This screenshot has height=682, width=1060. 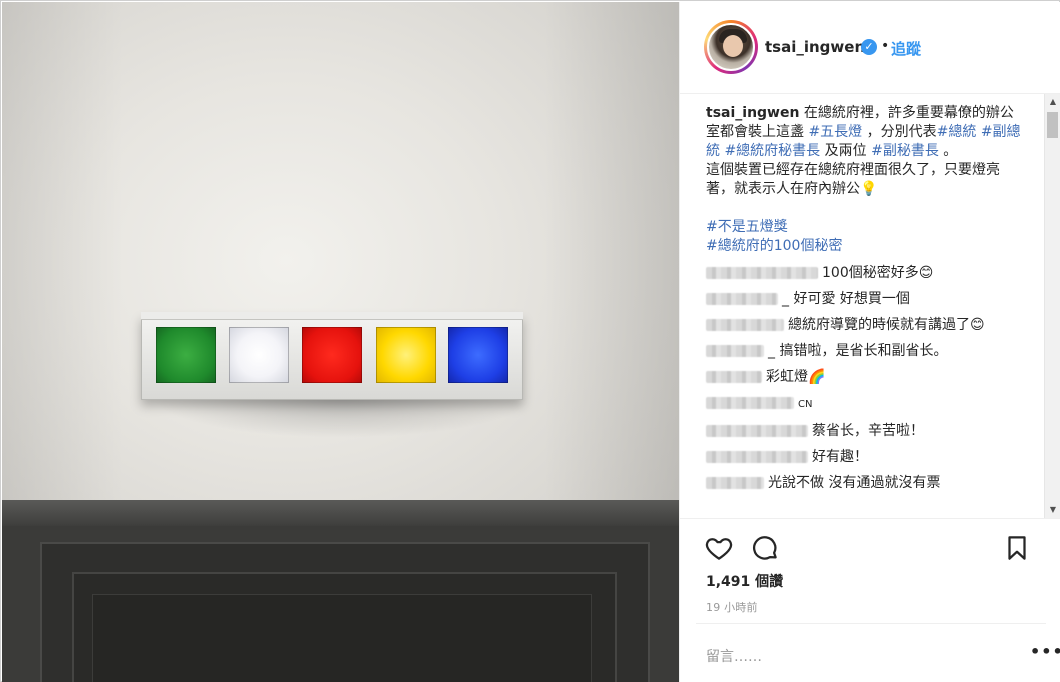 I want to click on post-header: tsai_ingwen ✓ • 追蹤, so click(x=870, y=48).